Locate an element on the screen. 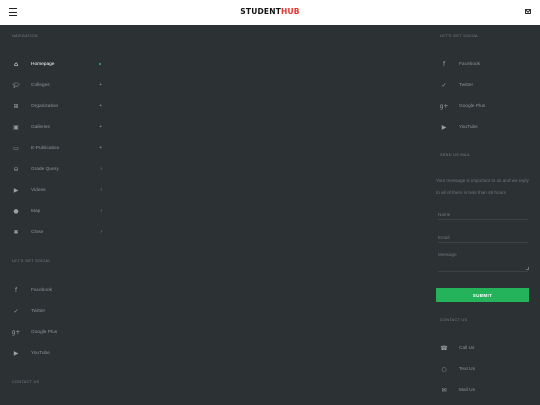  nav-item-galleries: ▣ Galleries + is located at coordinates (57, 127).